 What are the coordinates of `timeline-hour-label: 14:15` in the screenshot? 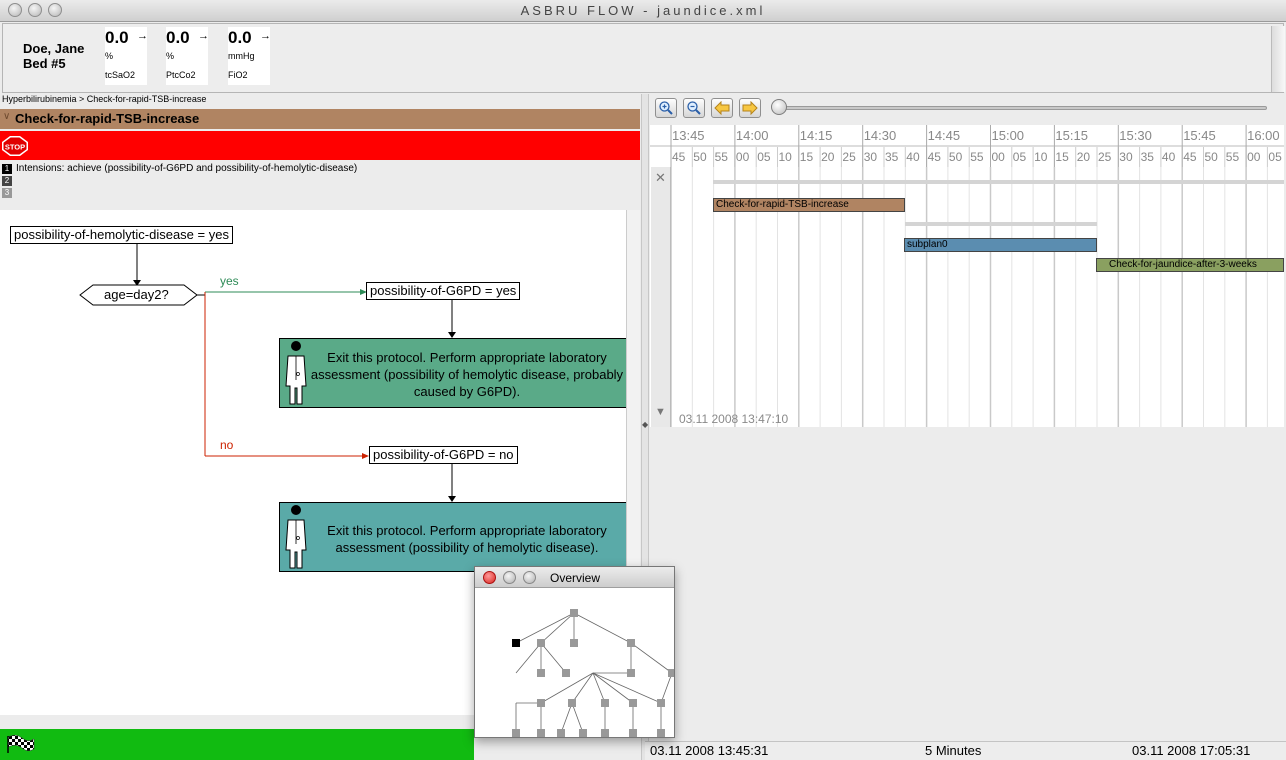 It's located at (816, 135).